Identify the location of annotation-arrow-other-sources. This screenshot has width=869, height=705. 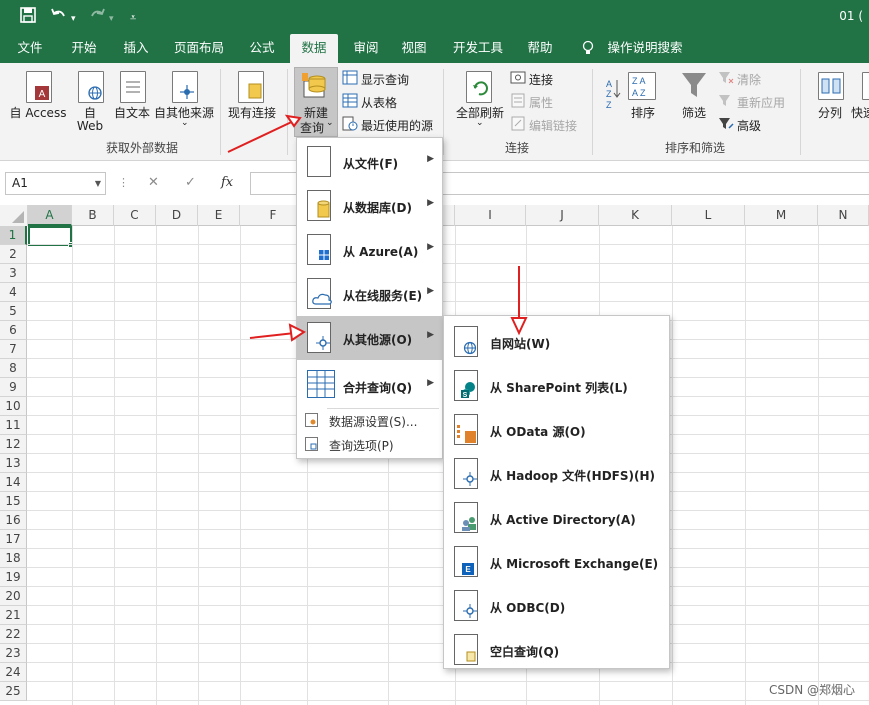
(277, 332).